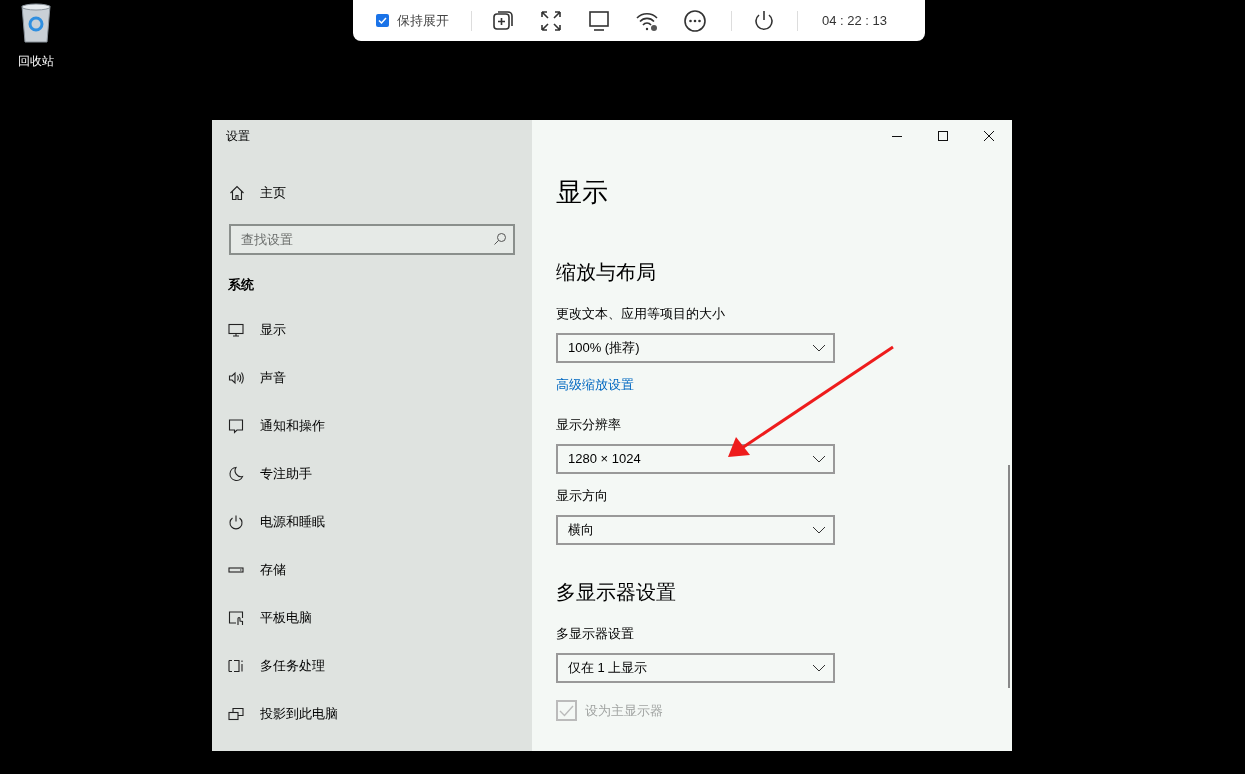  I want to click on chat-icon, so click(236, 425).